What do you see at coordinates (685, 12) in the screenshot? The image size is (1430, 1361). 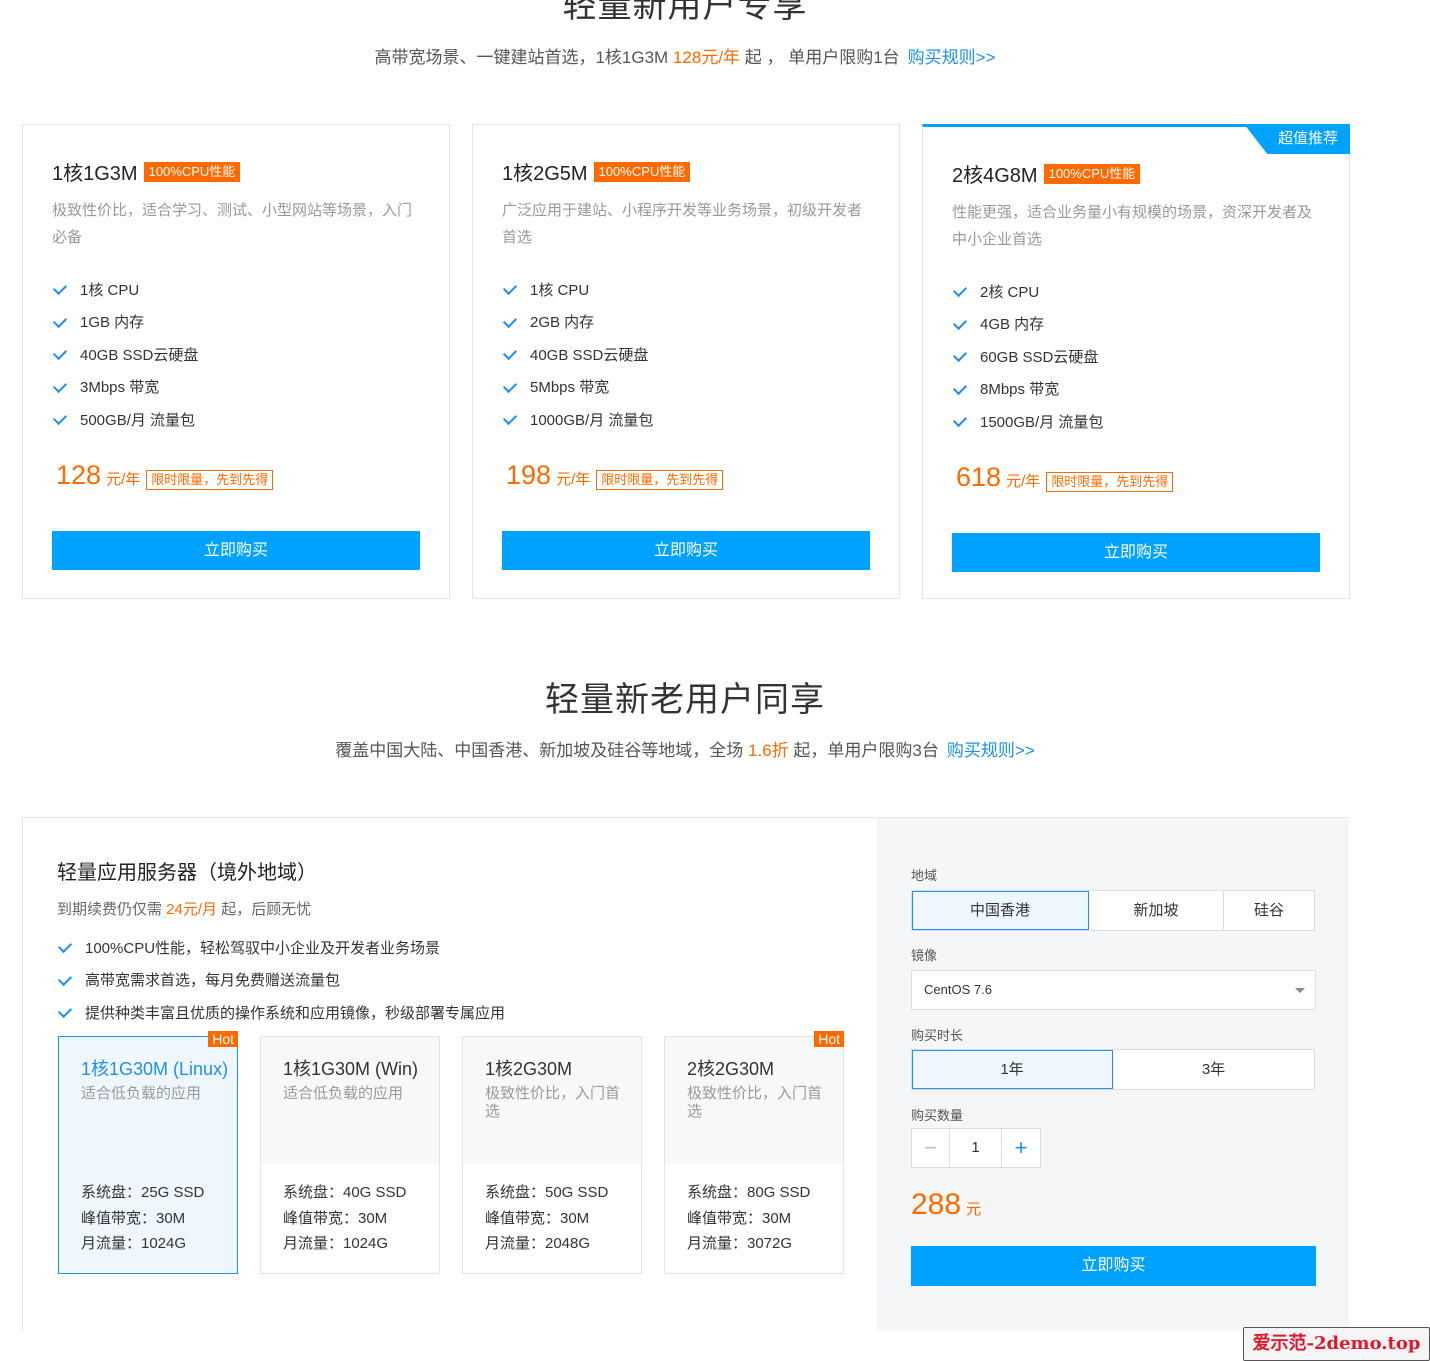 I see `section1-title: 轻量新用户专享` at bounding box center [685, 12].